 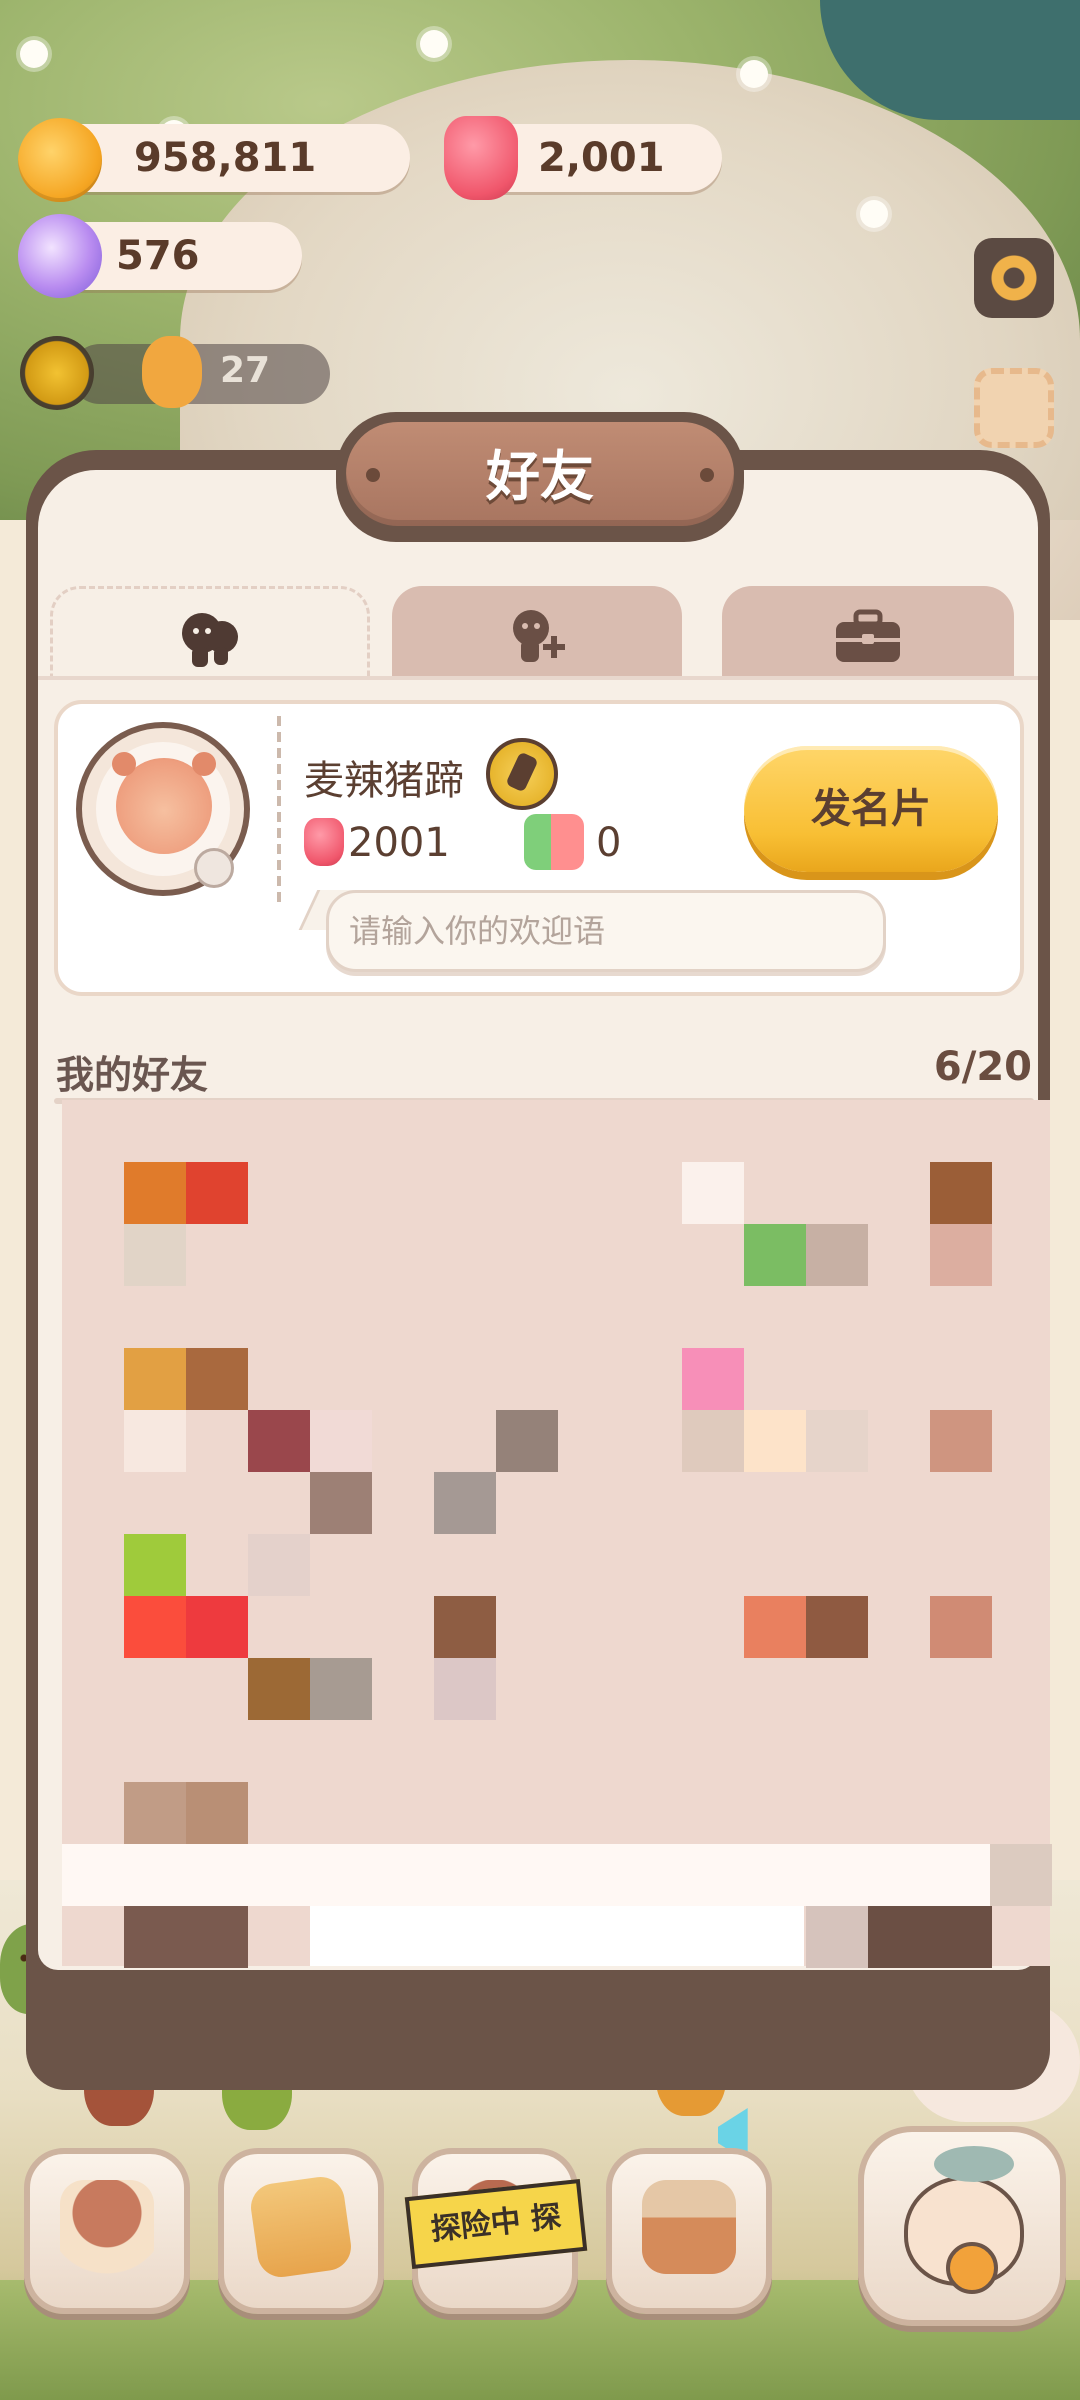 I want to click on tab-add-friend, so click(x=537, y=632).